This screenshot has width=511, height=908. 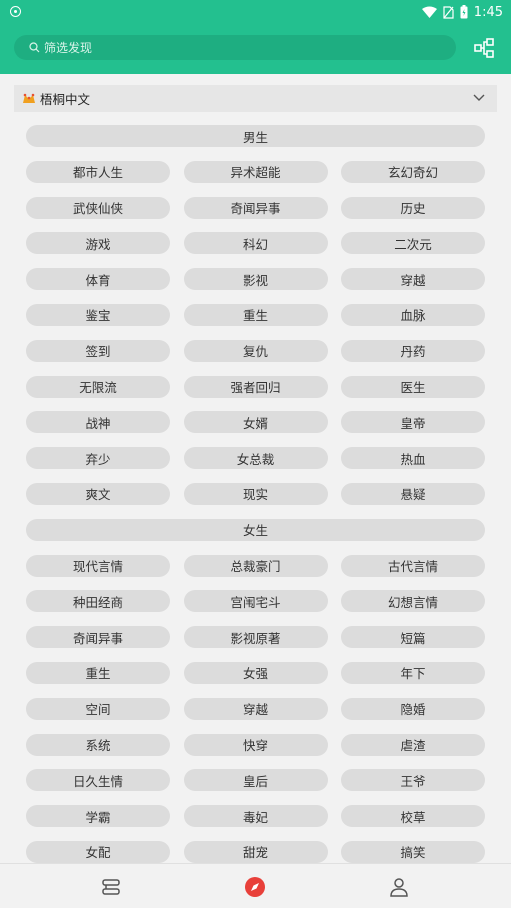 What do you see at coordinates (98, 386) in the screenshot?
I see `category-tag: 无限流` at bounding box center [98, 386].